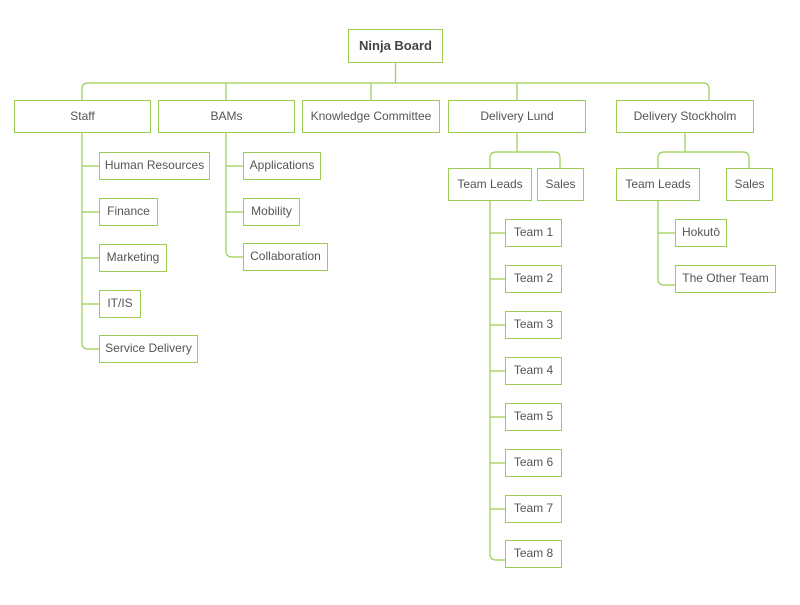 The height and width of the screenshot is (605, 800). I want to click on node-label: Delivery Lund, so click(517, 115).